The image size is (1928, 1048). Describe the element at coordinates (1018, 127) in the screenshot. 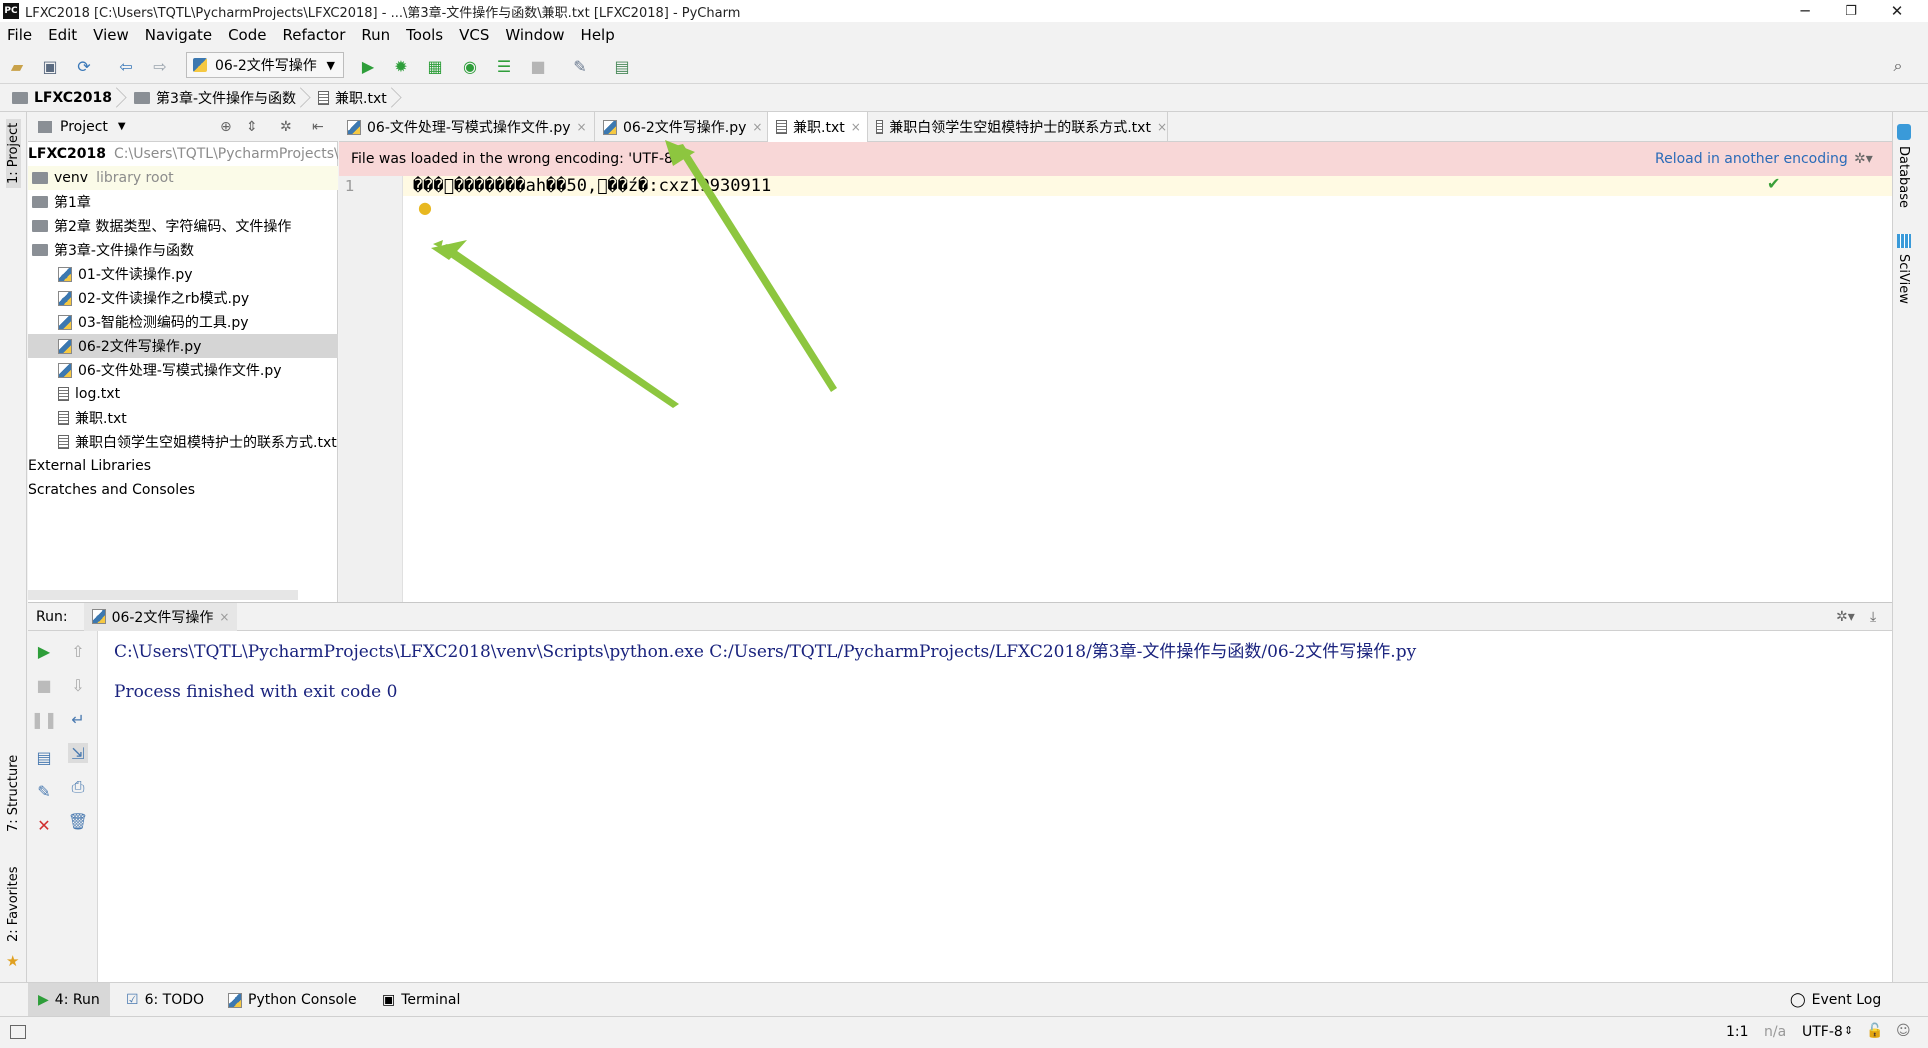

I see `tab-contacts-txt: 兼职白领学生空姐模特护士的联系方式.txt ×` at that location.